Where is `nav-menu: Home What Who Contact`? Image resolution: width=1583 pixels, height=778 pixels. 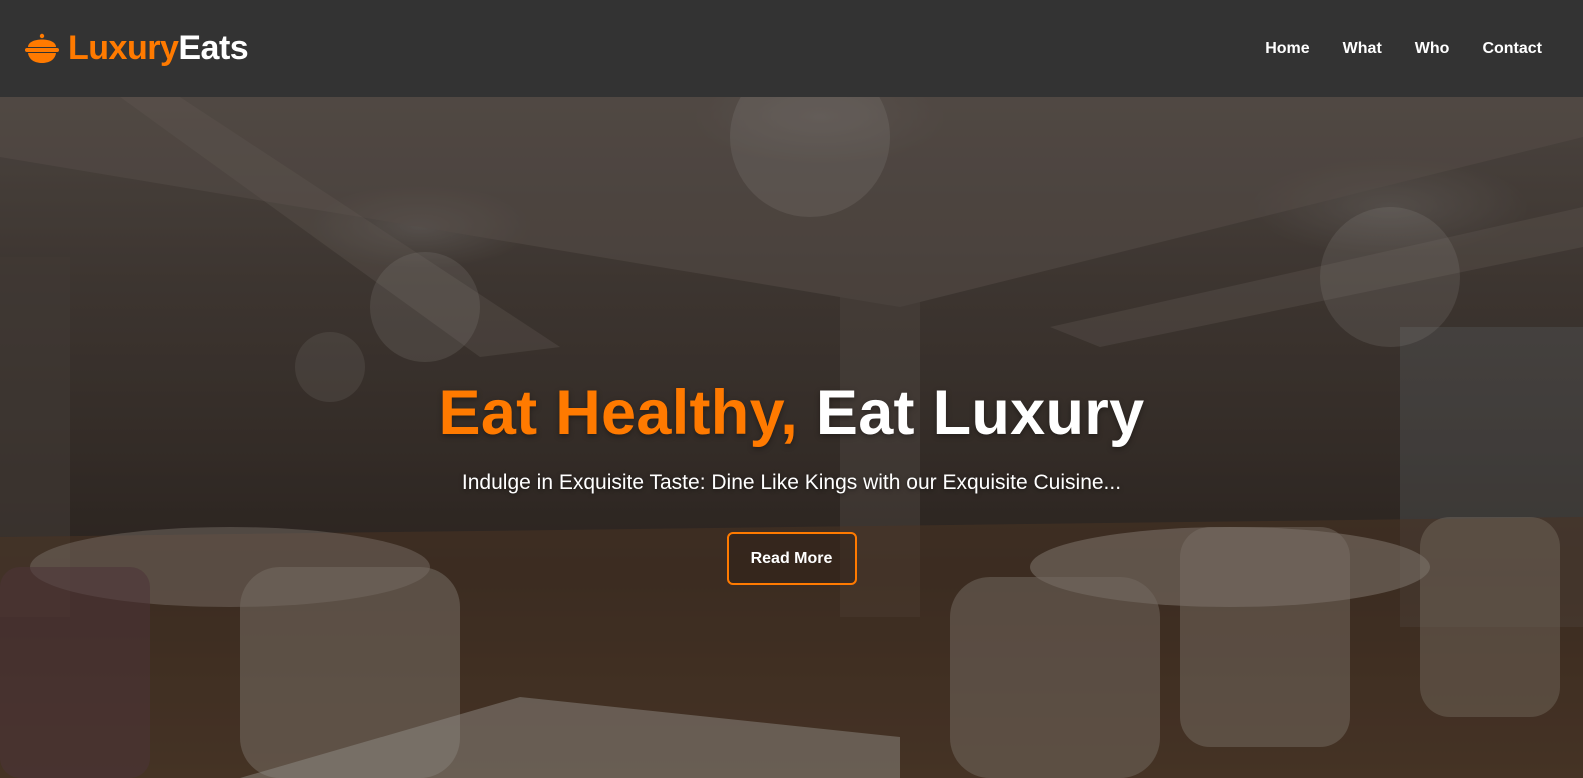 nav-menu: Home What Who Contact is located at coordinates (1403, 49).